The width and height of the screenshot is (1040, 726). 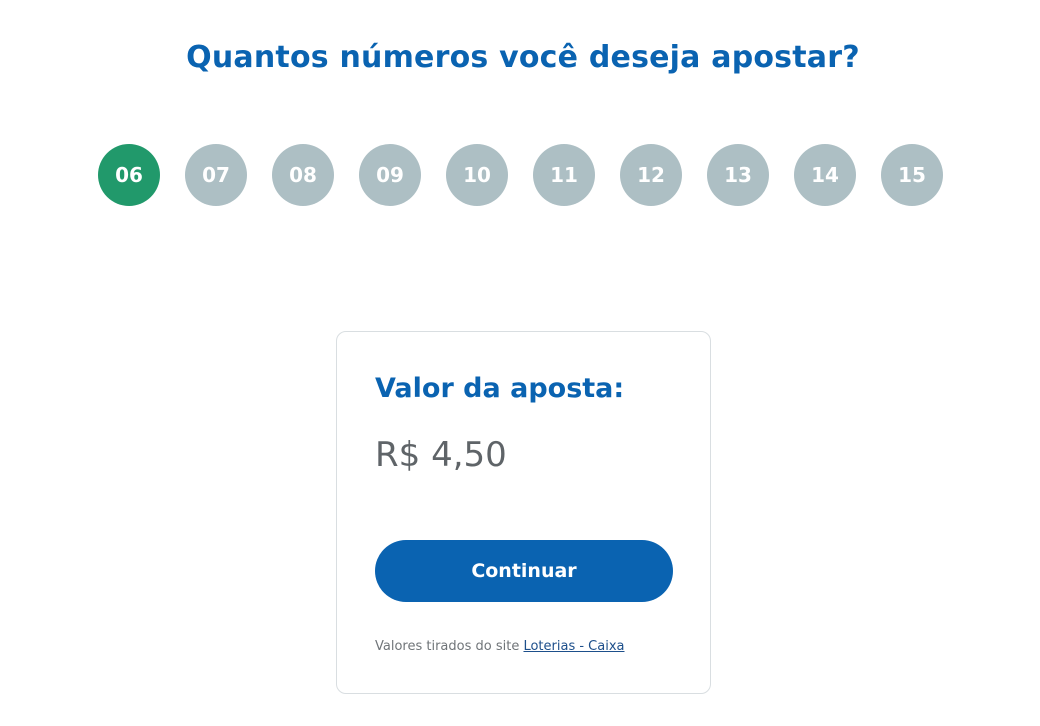 I want to click on number-option-15: 15, so click(x=912, y=175).